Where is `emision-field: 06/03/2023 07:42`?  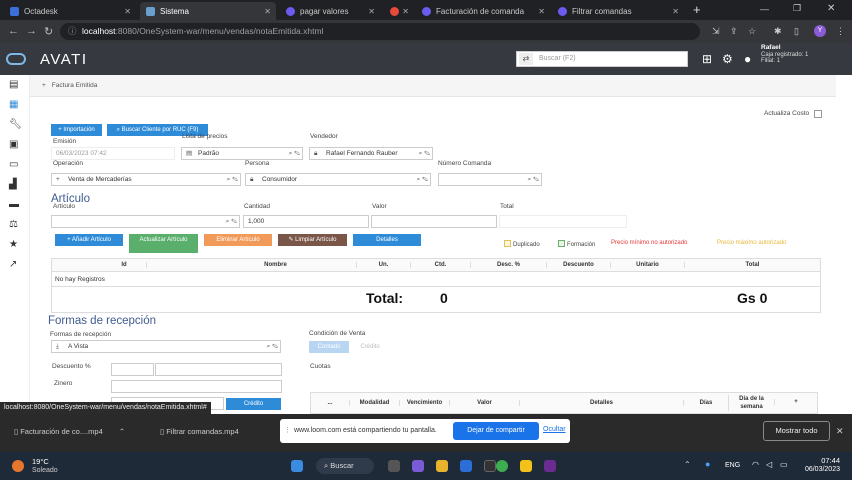 emision-field: 06/03/2023 07:42 is located at coordinates (113, 153).